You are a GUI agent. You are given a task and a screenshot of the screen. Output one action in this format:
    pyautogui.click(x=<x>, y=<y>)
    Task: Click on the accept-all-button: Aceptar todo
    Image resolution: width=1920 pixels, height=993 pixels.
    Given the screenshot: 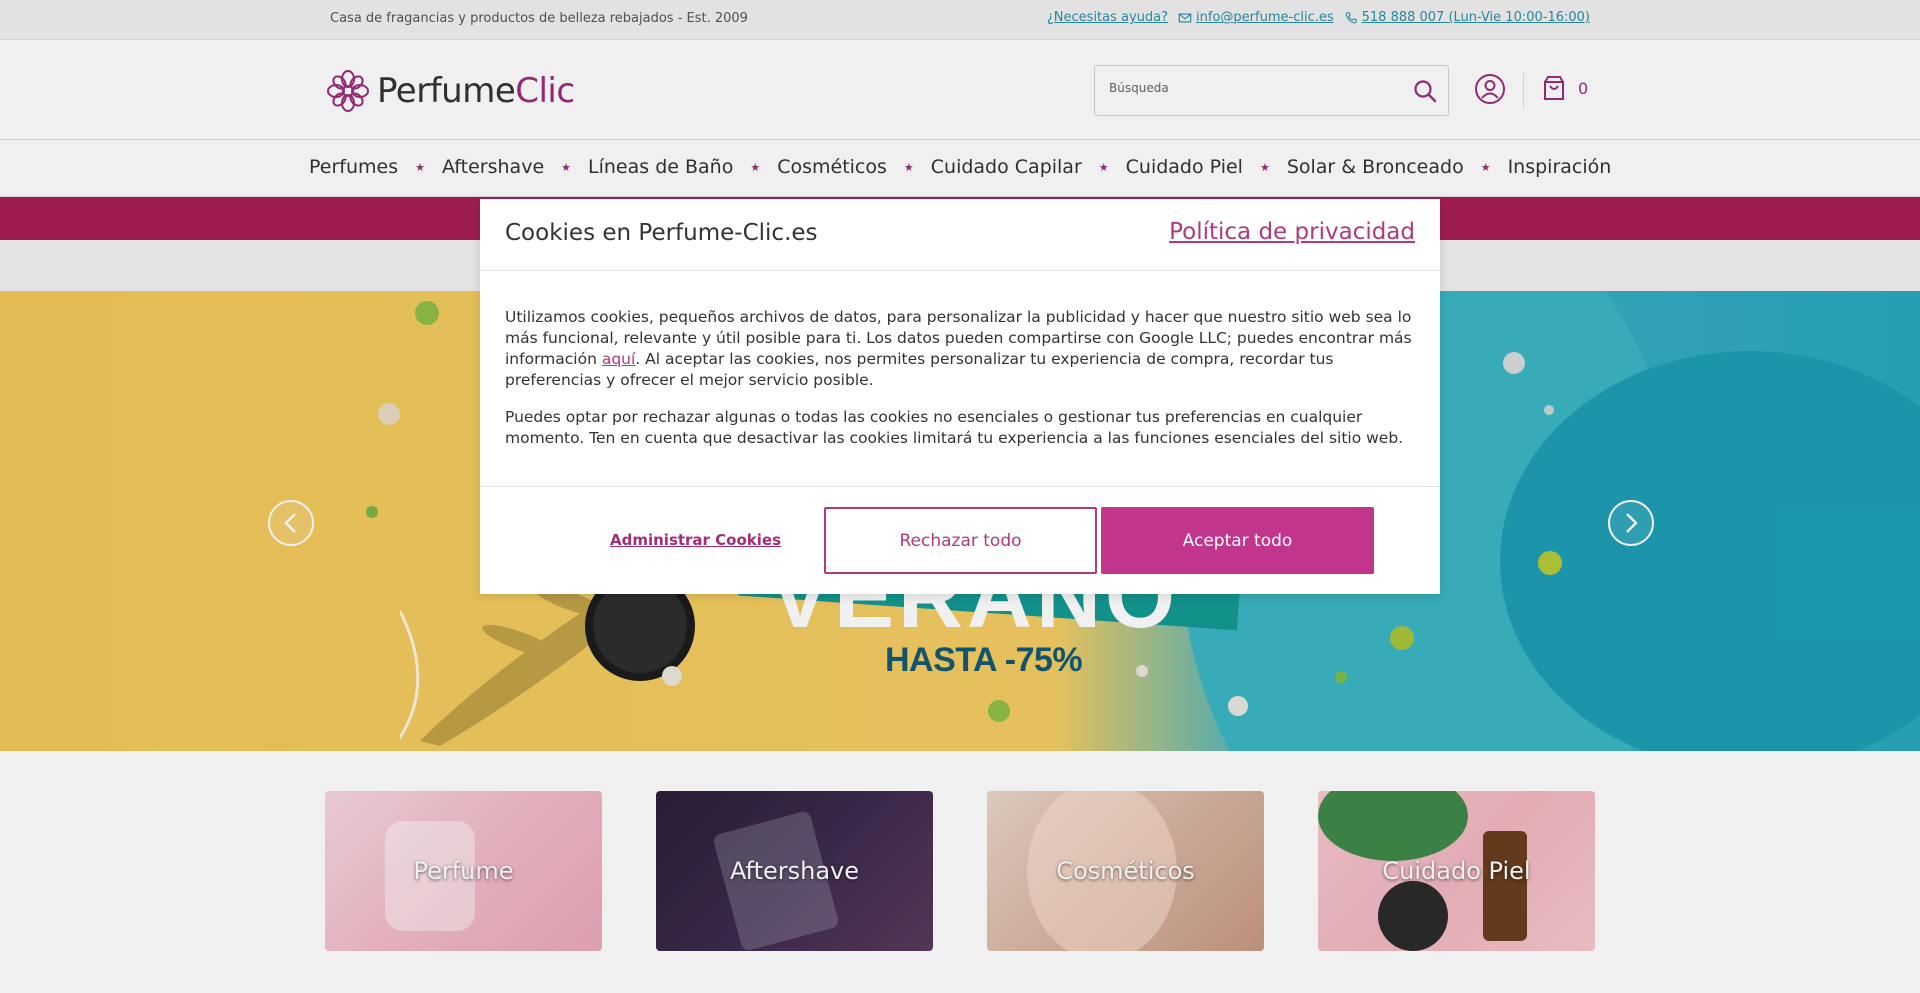 What is the action you would take?
    pyautogui.click(x=1237, y=540)
    